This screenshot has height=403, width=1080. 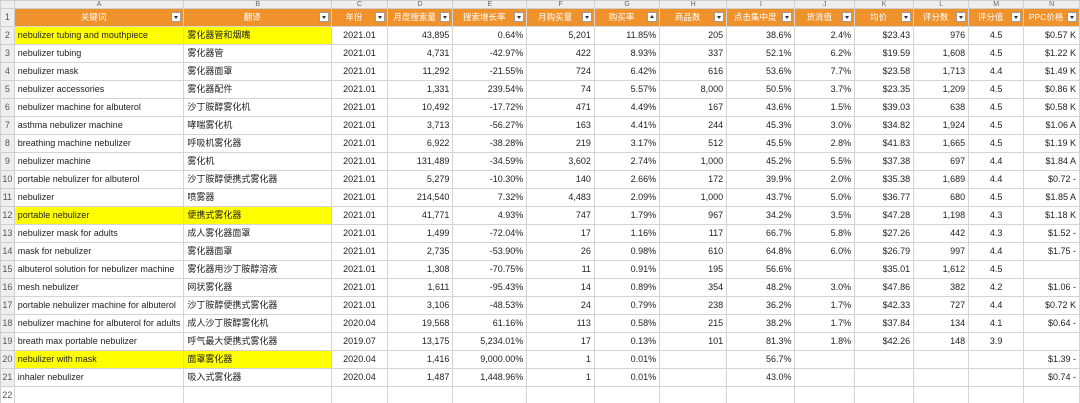 I want to click on cell: 244, so click(x=693, y=125).